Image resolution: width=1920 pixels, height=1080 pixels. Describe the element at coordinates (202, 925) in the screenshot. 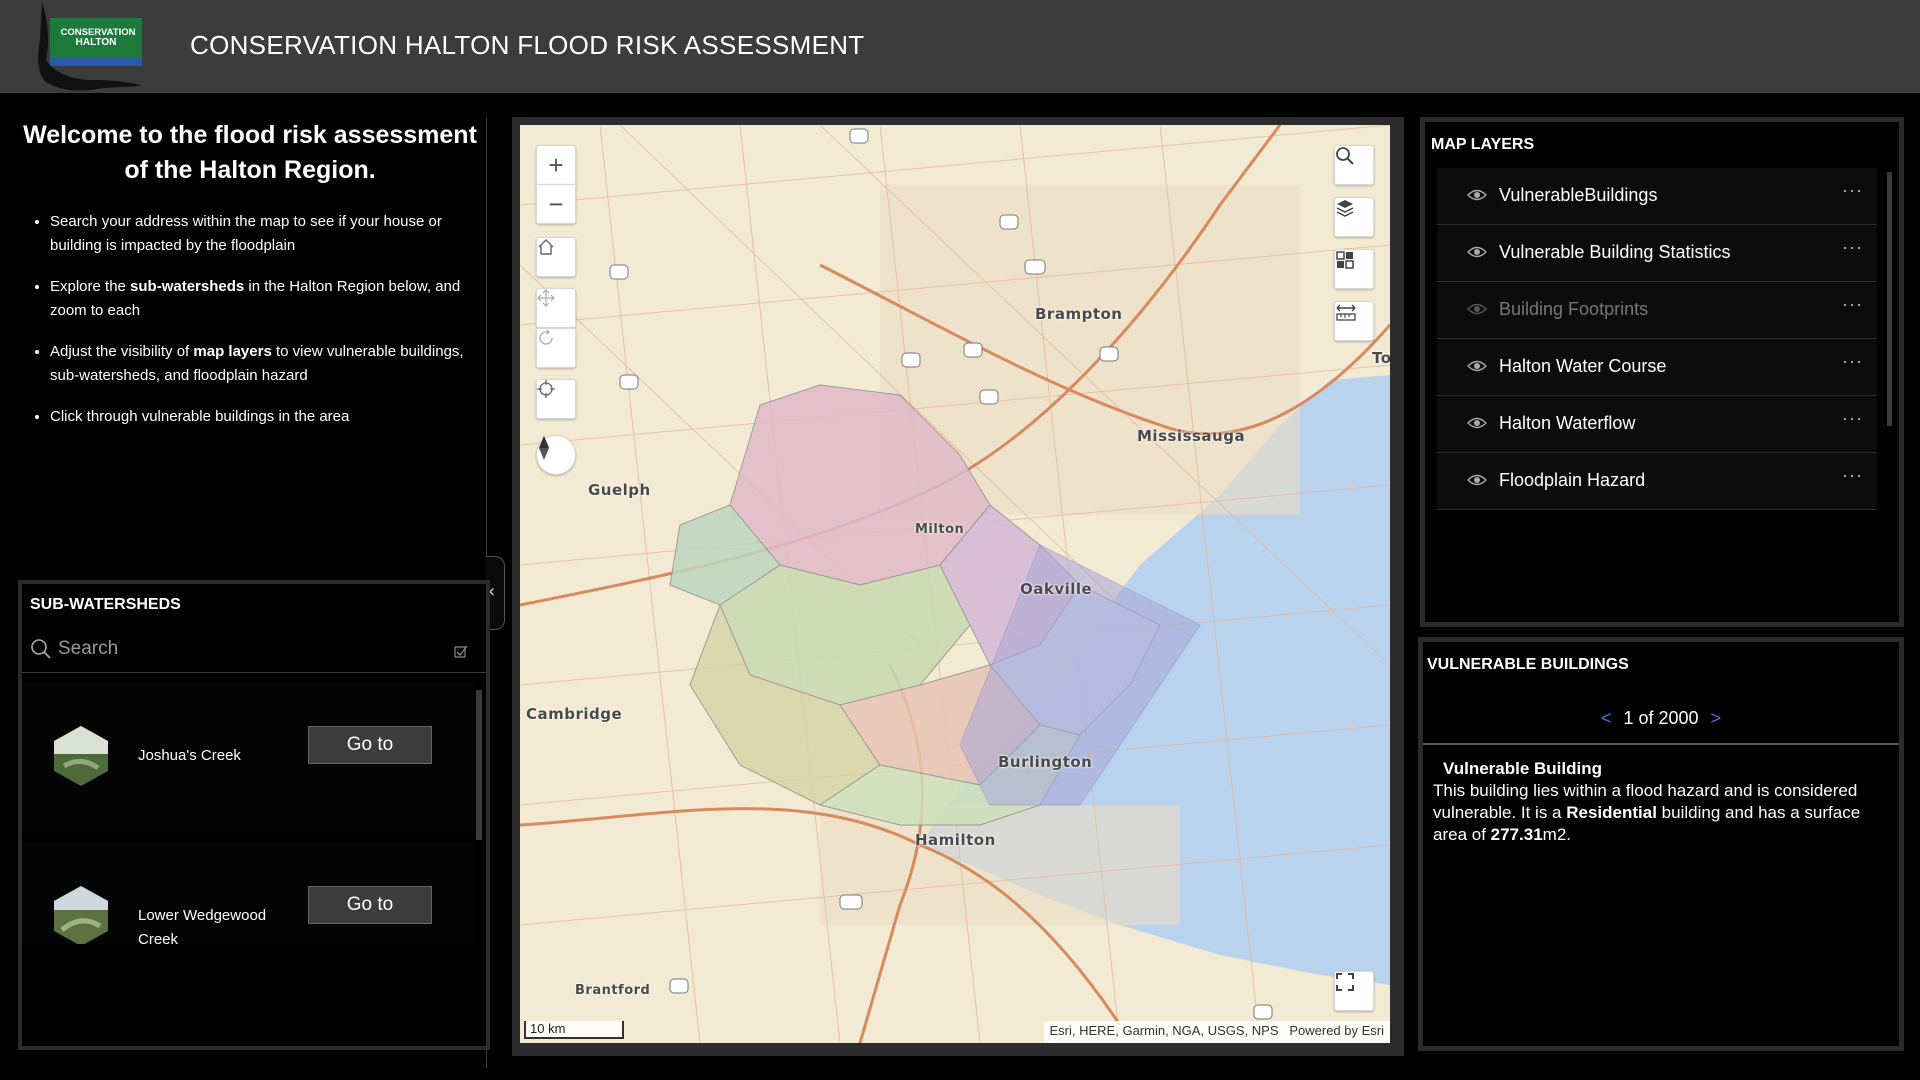

I see `sub-watershed-name: Lower Wedgewood Creek` at that location.